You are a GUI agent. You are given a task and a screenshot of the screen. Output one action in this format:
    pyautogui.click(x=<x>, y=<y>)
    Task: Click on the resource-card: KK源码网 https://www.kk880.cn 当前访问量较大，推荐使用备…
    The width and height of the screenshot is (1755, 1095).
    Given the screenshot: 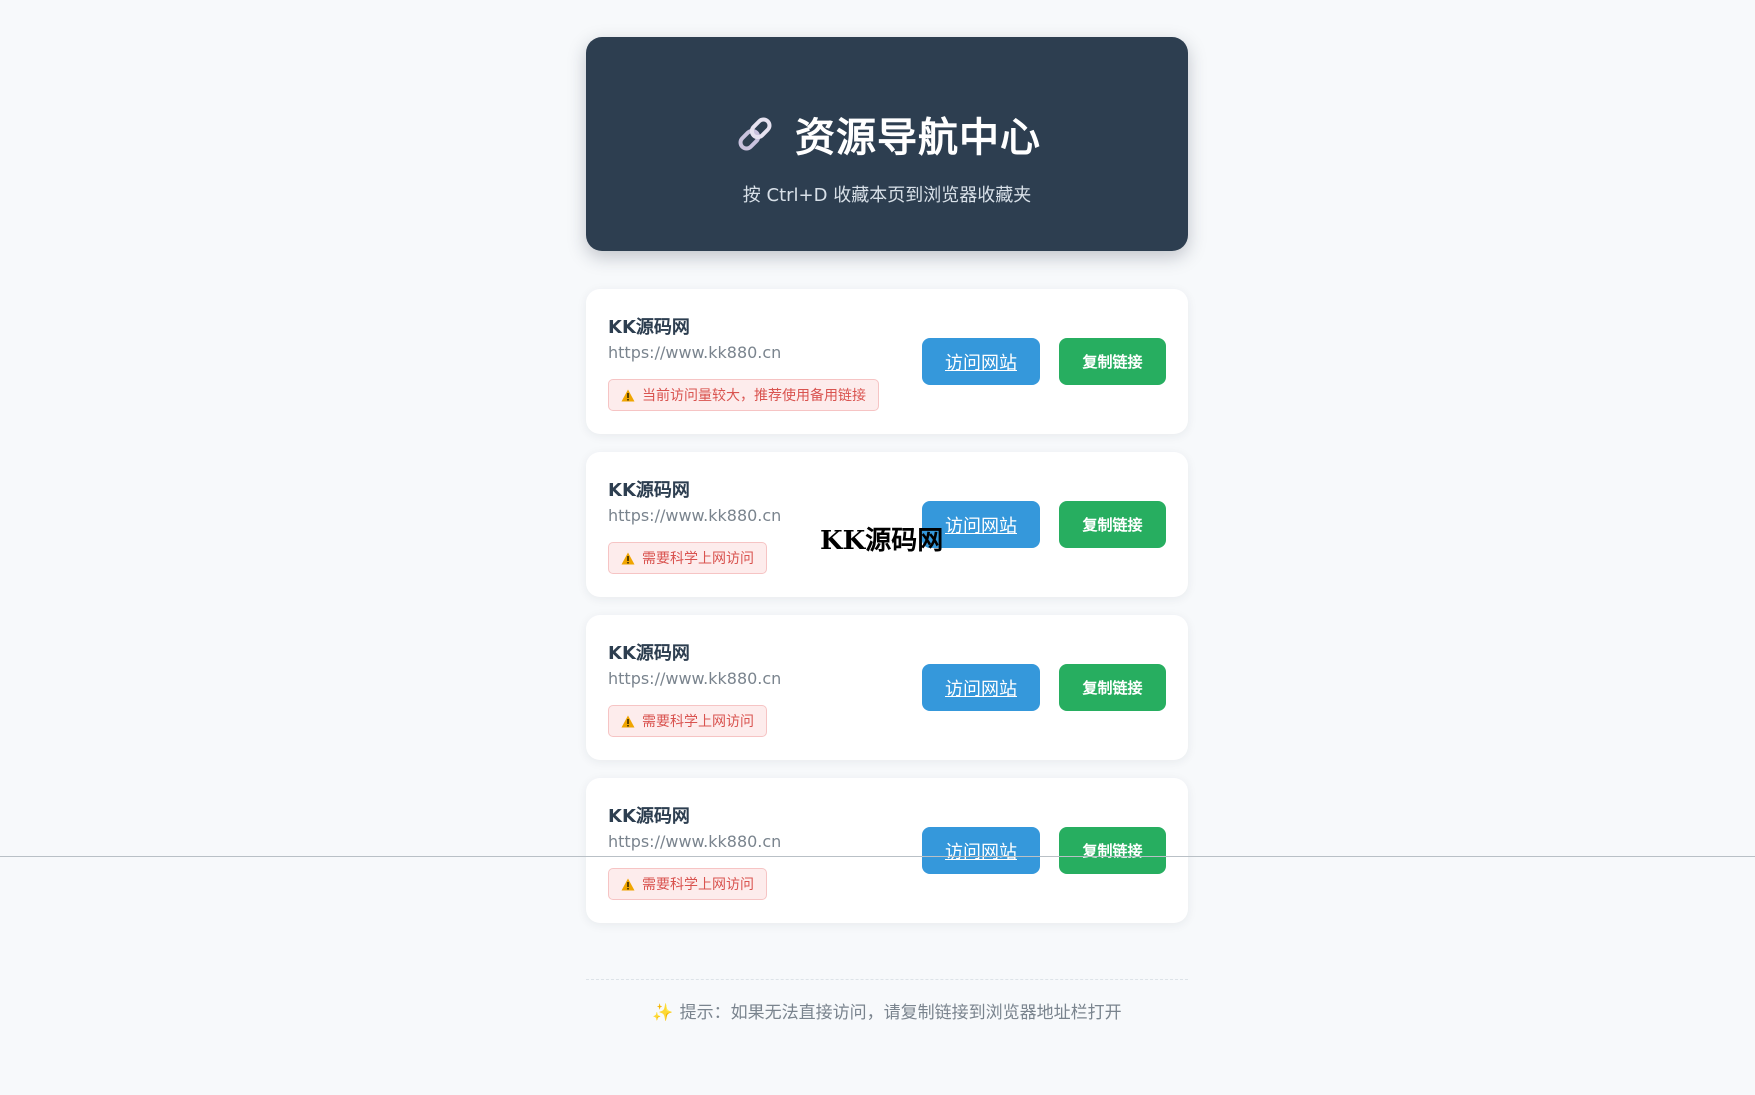 What is the action you would take?
    pyautogui.click(x=887, y=361)
    